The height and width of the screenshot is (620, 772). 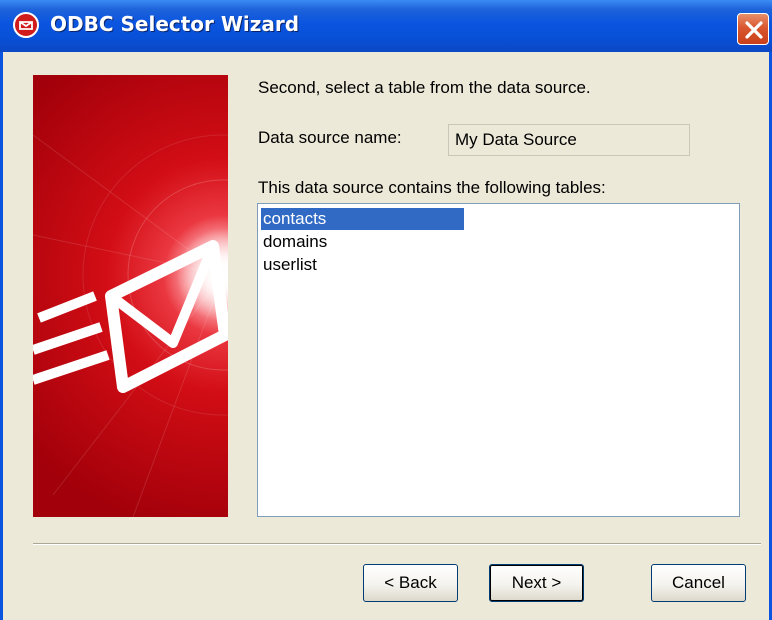 What do you see at coordinates (330, 137) in the screenshot?
I see `data-source-label: Data source name:` at bounding box center [330, 137].